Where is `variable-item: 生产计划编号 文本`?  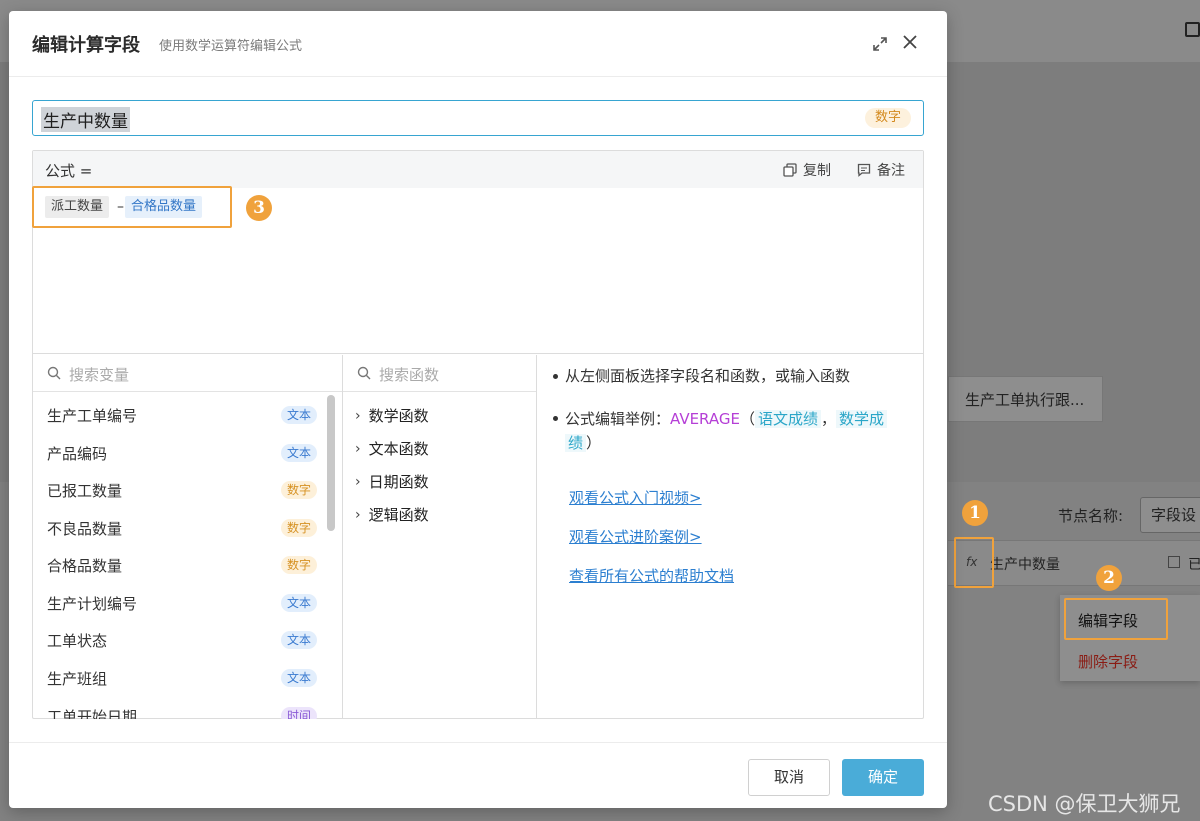 variable-item: 生产计划编号 文本 is located at coordinates (181, 602).